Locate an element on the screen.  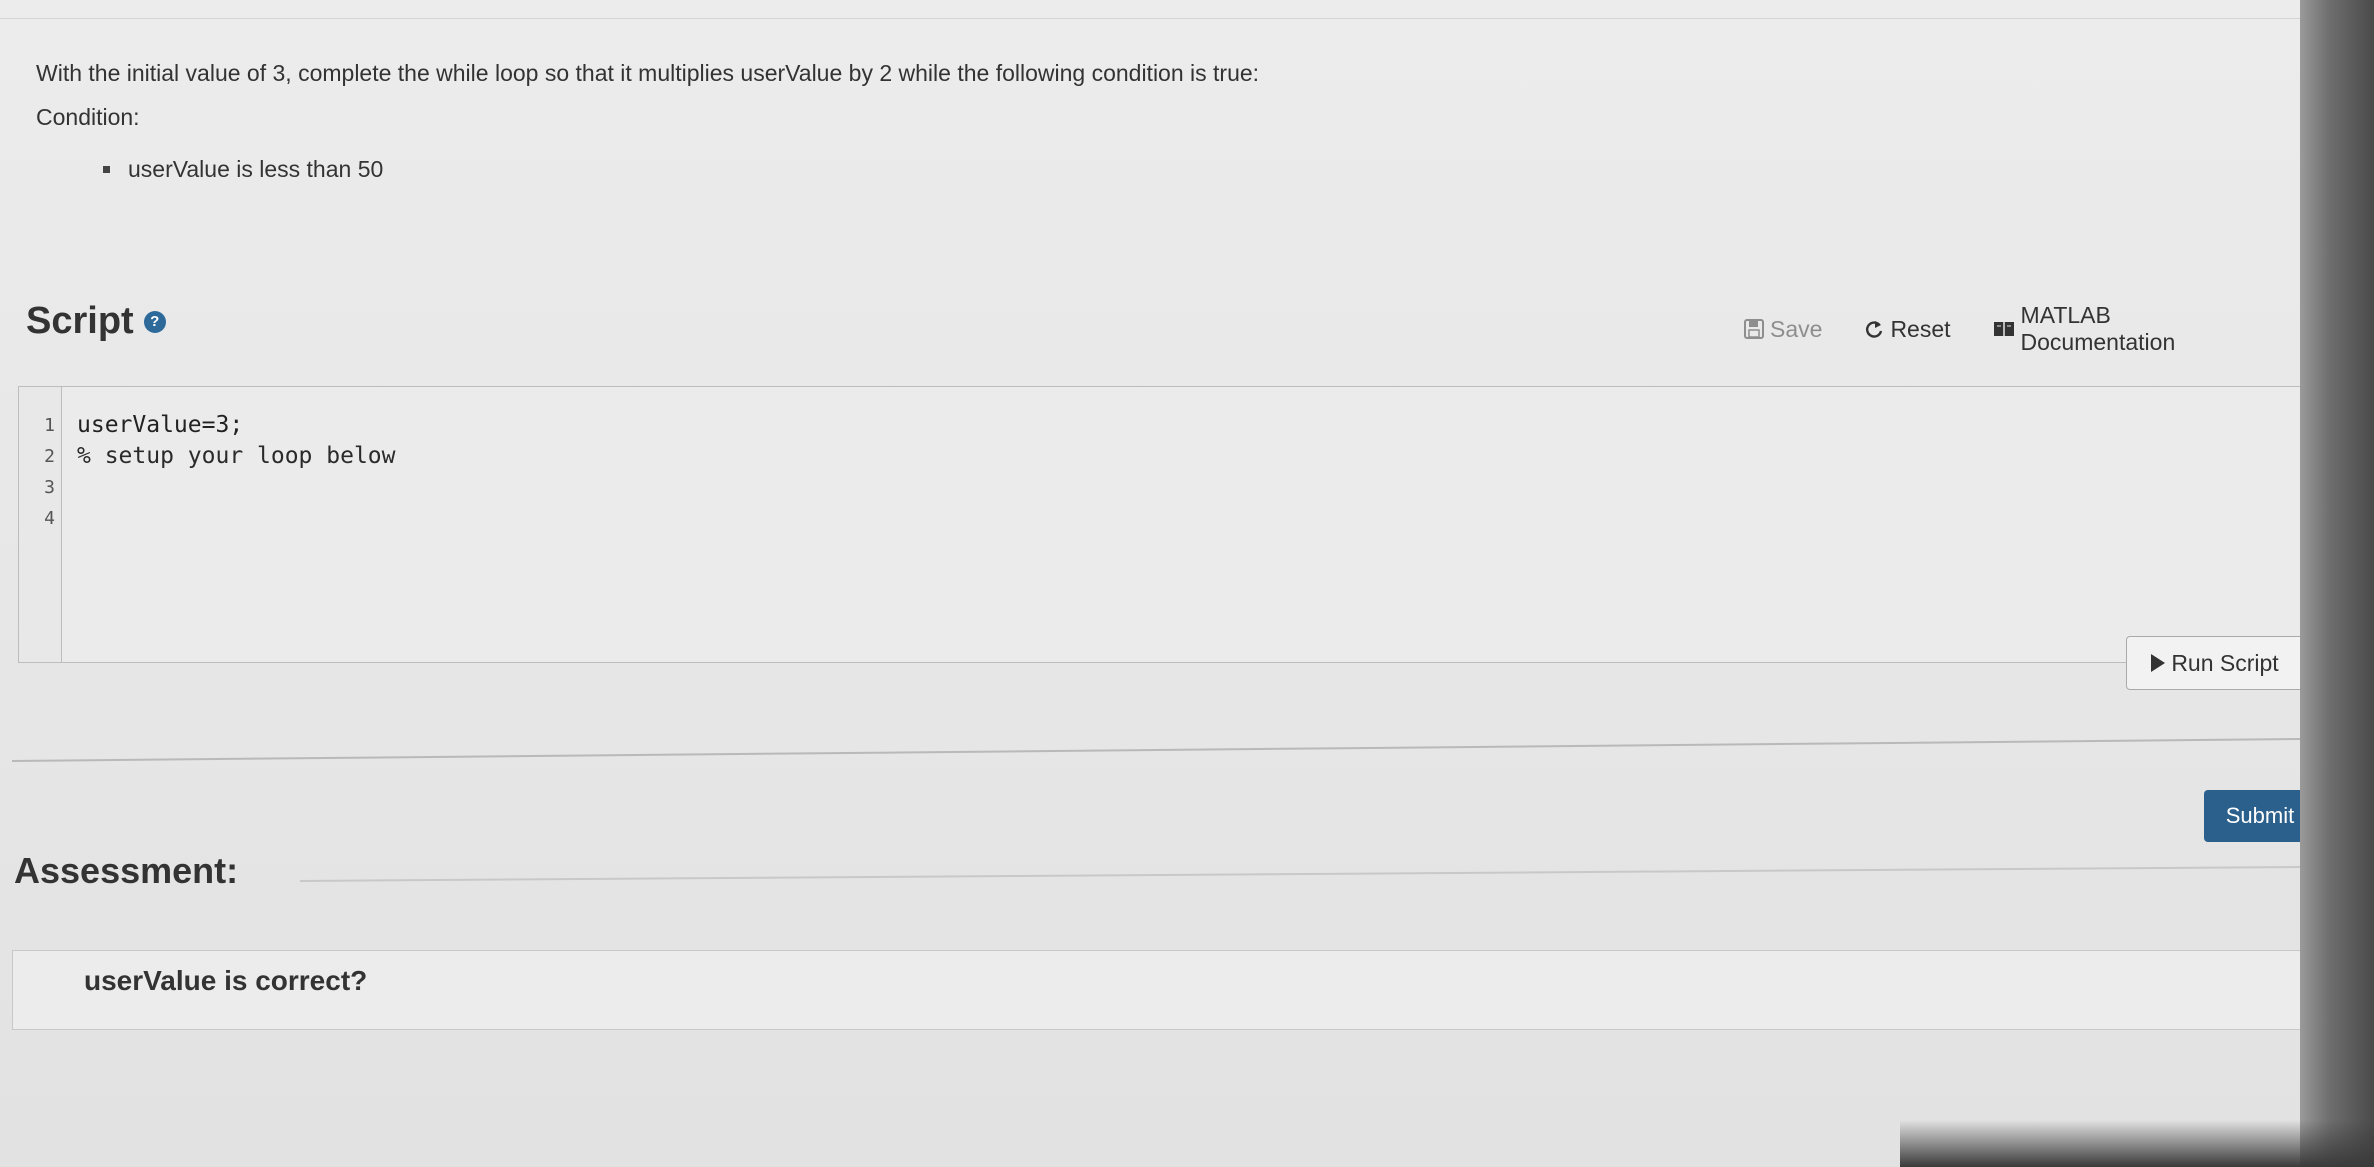
condition-text: userValue is less than 50 is located at coordinates (256, 169).